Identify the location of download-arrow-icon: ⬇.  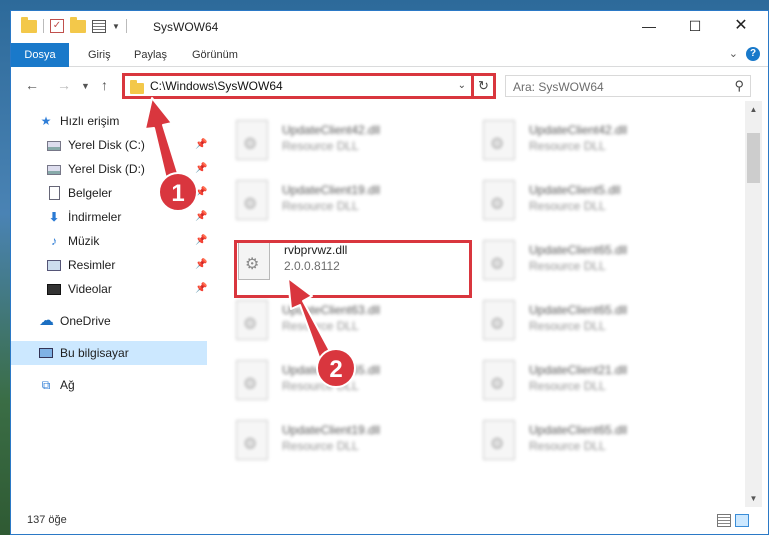
(54, 217).